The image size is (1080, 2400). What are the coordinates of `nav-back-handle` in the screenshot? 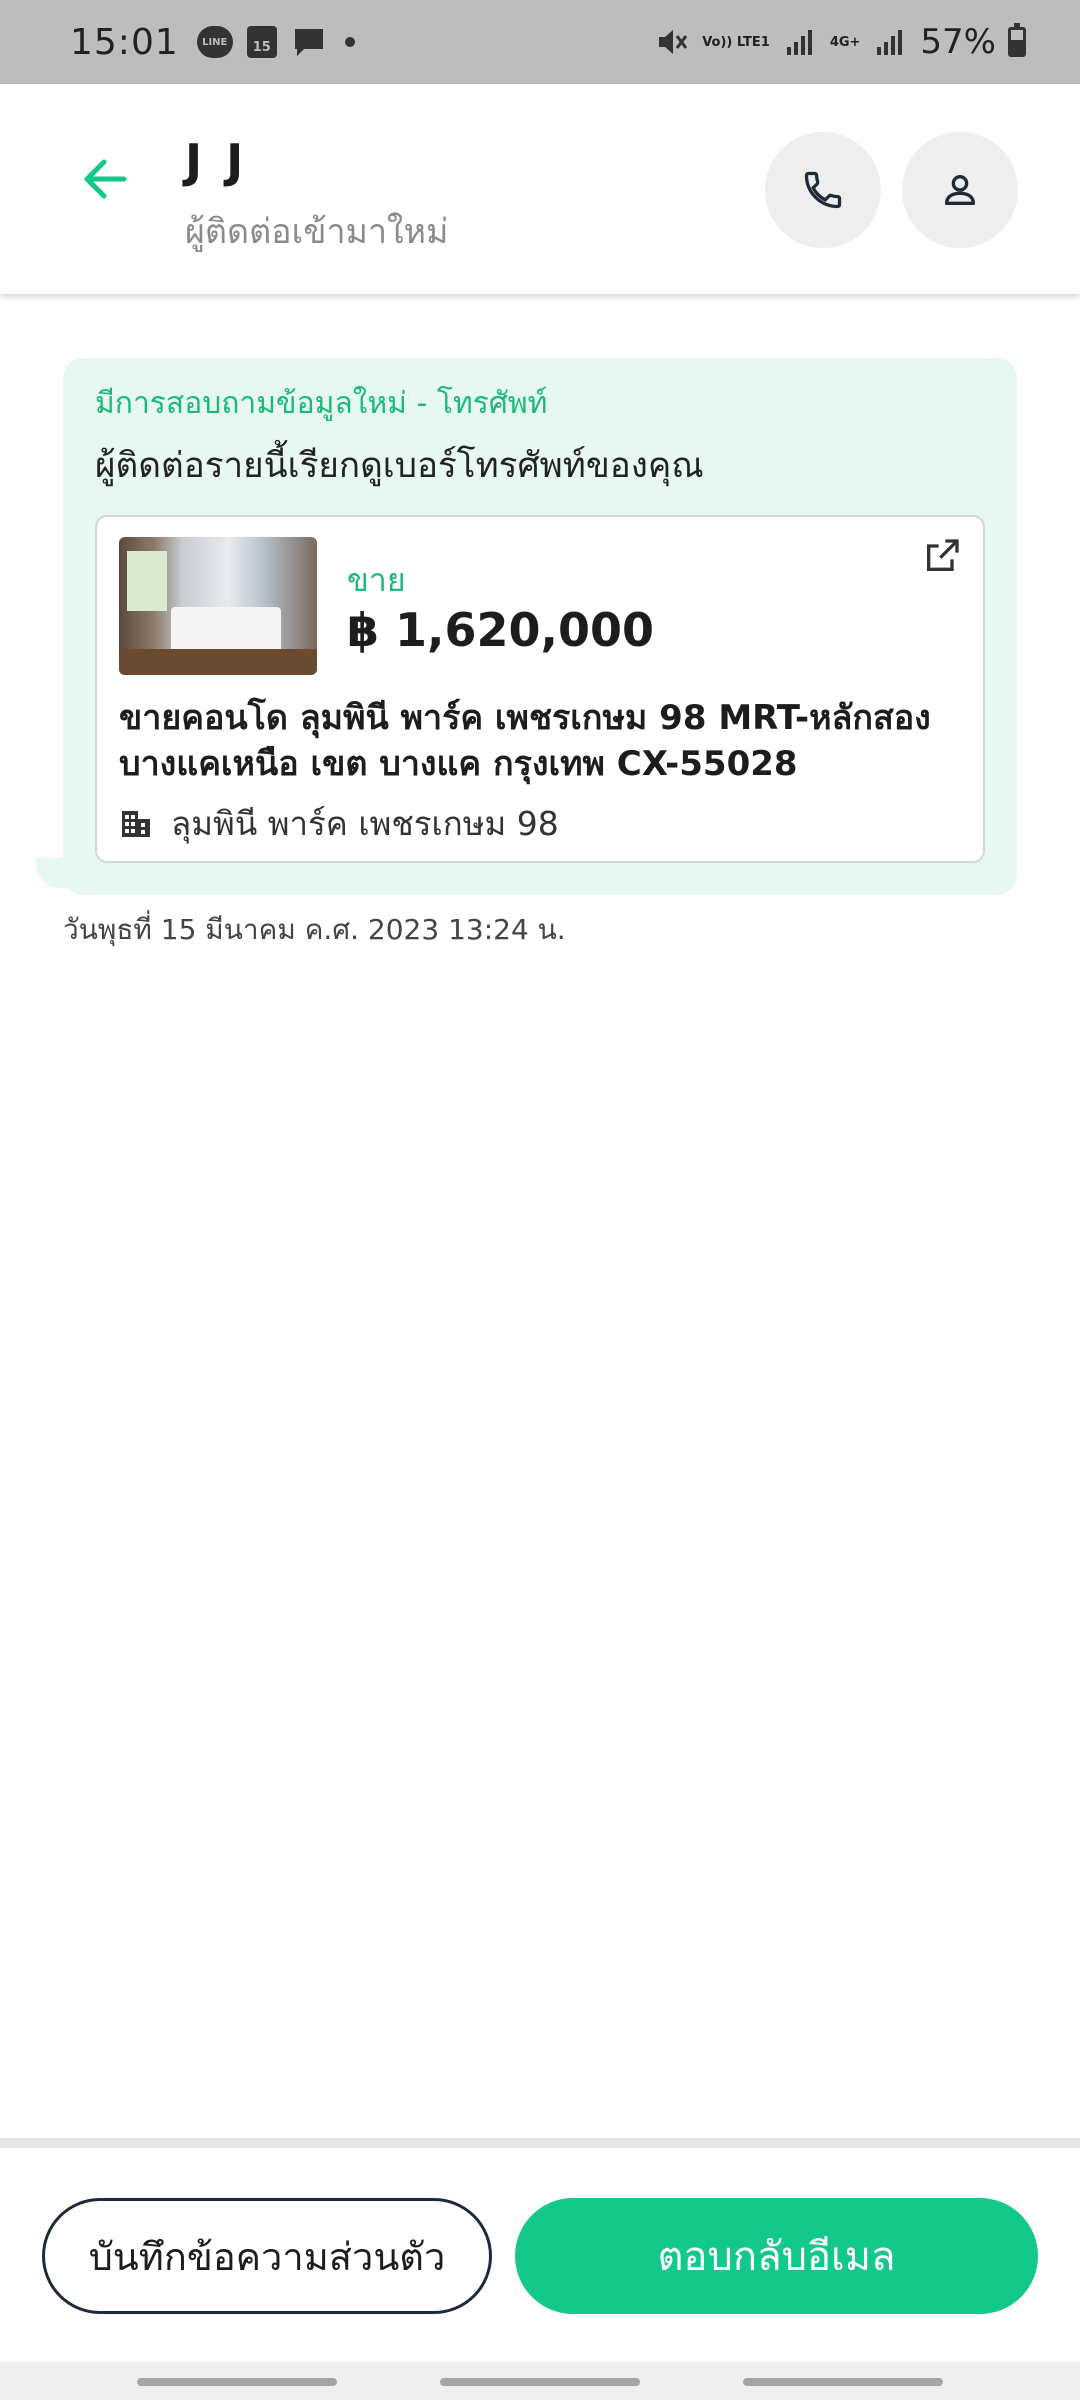 It's located at (843, 2382).